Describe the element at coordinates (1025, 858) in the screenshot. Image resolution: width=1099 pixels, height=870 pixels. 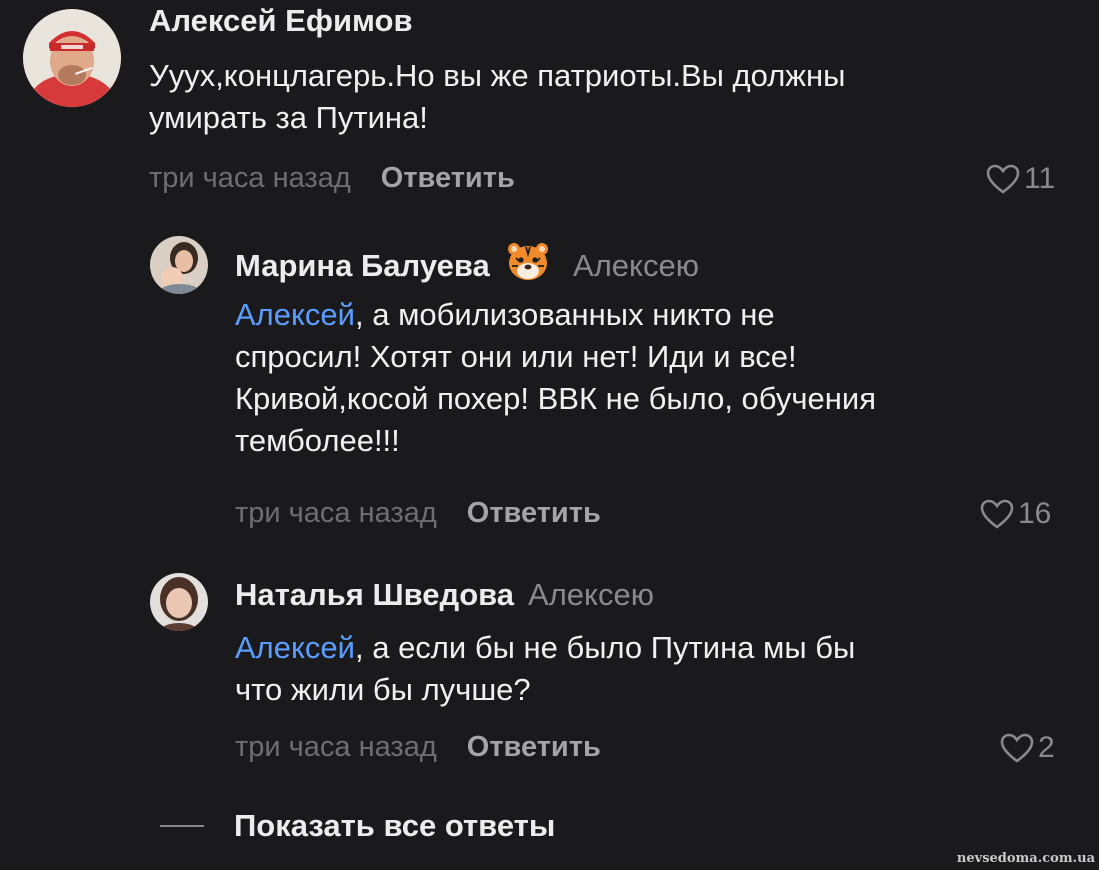
I see `watermark: nevsedoma.com.ua` at that location.